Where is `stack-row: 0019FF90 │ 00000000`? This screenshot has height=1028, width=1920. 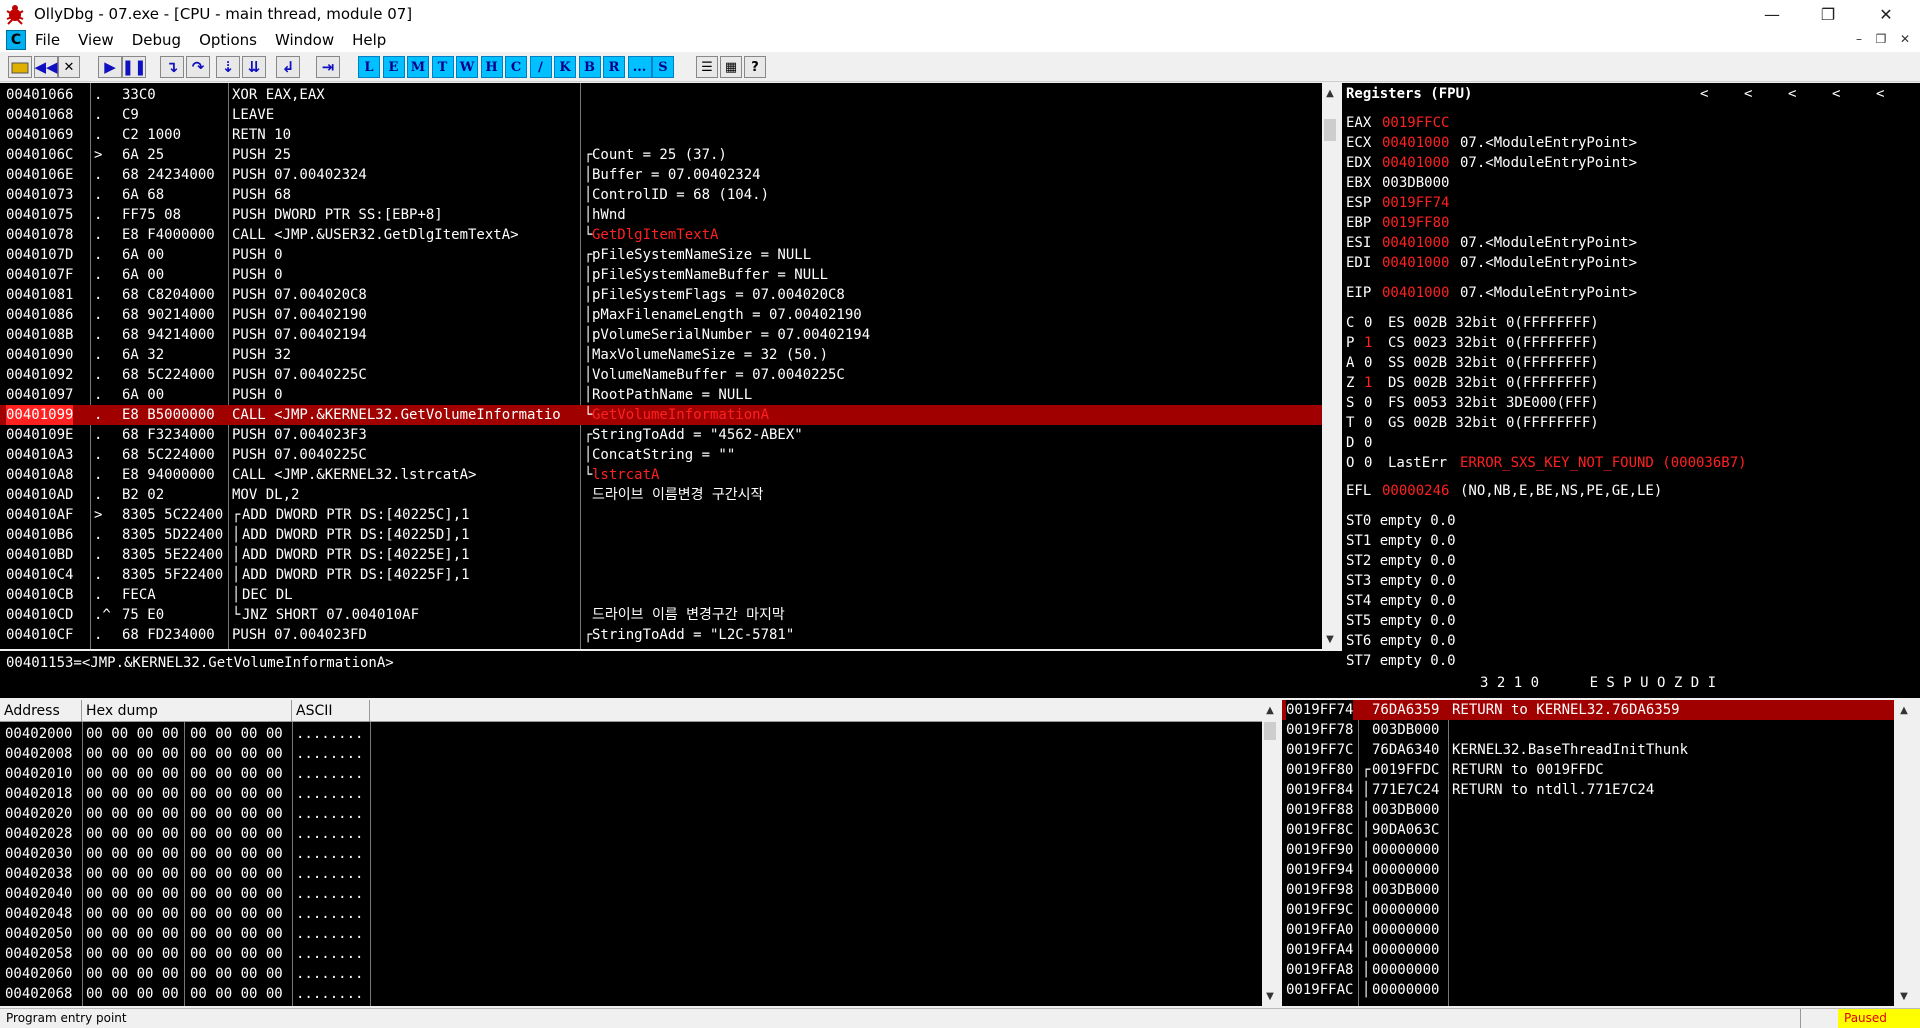
stack-row: 0019FF90 │ 00000000 is located at coordinates (1588, 850).